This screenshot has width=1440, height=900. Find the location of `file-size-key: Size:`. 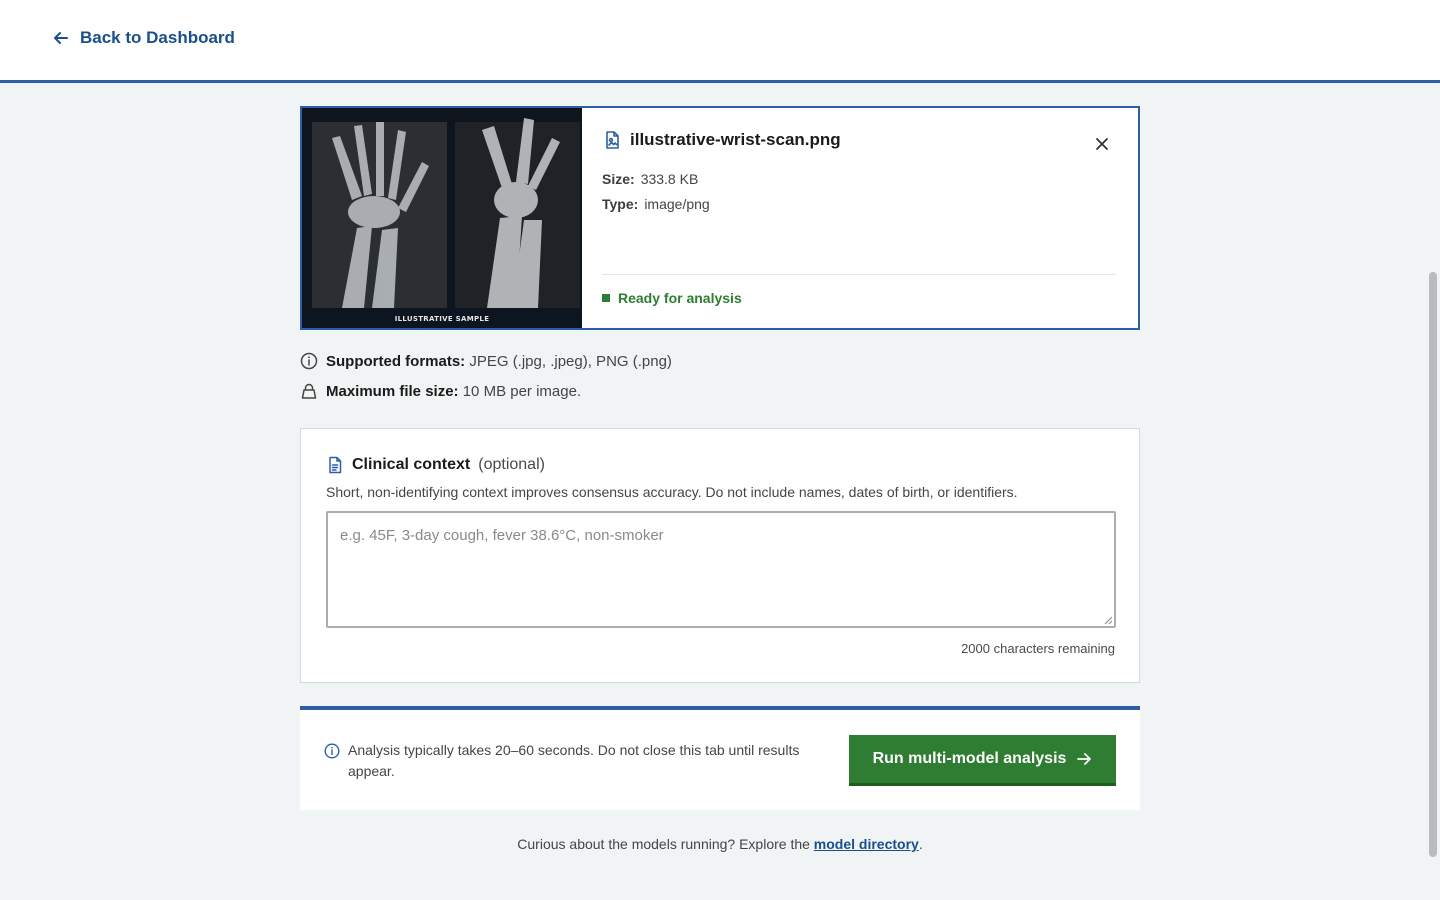

file-size-key: Size: is located at coordinates (618, 179).